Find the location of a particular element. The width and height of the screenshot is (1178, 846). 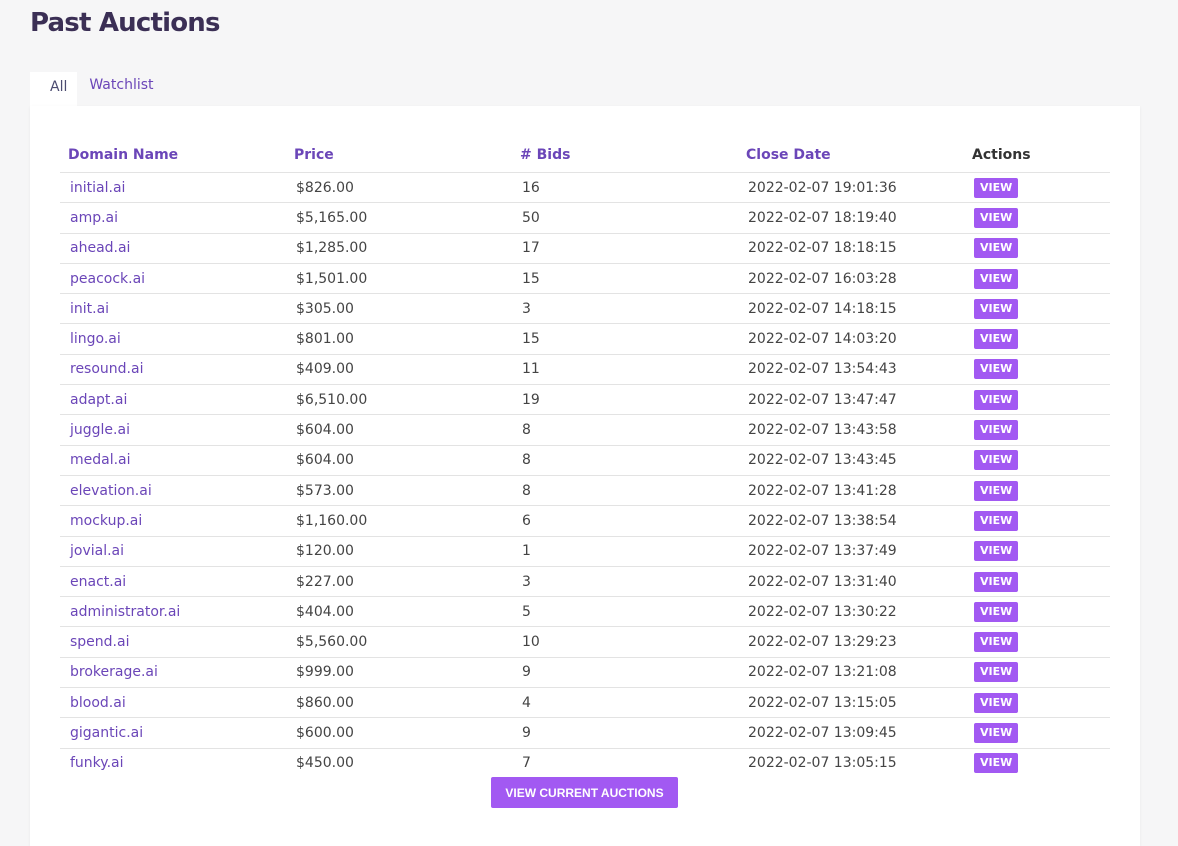

domain-link: enact.ai is located at coordinates (173, 582).